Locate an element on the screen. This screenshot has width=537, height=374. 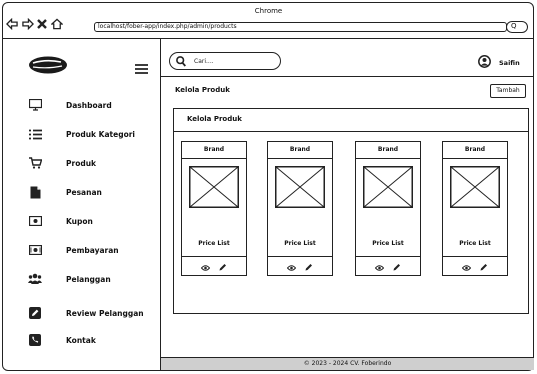
sidebar-item-label: Review Pelanggan is located at coordinates (105, 313).